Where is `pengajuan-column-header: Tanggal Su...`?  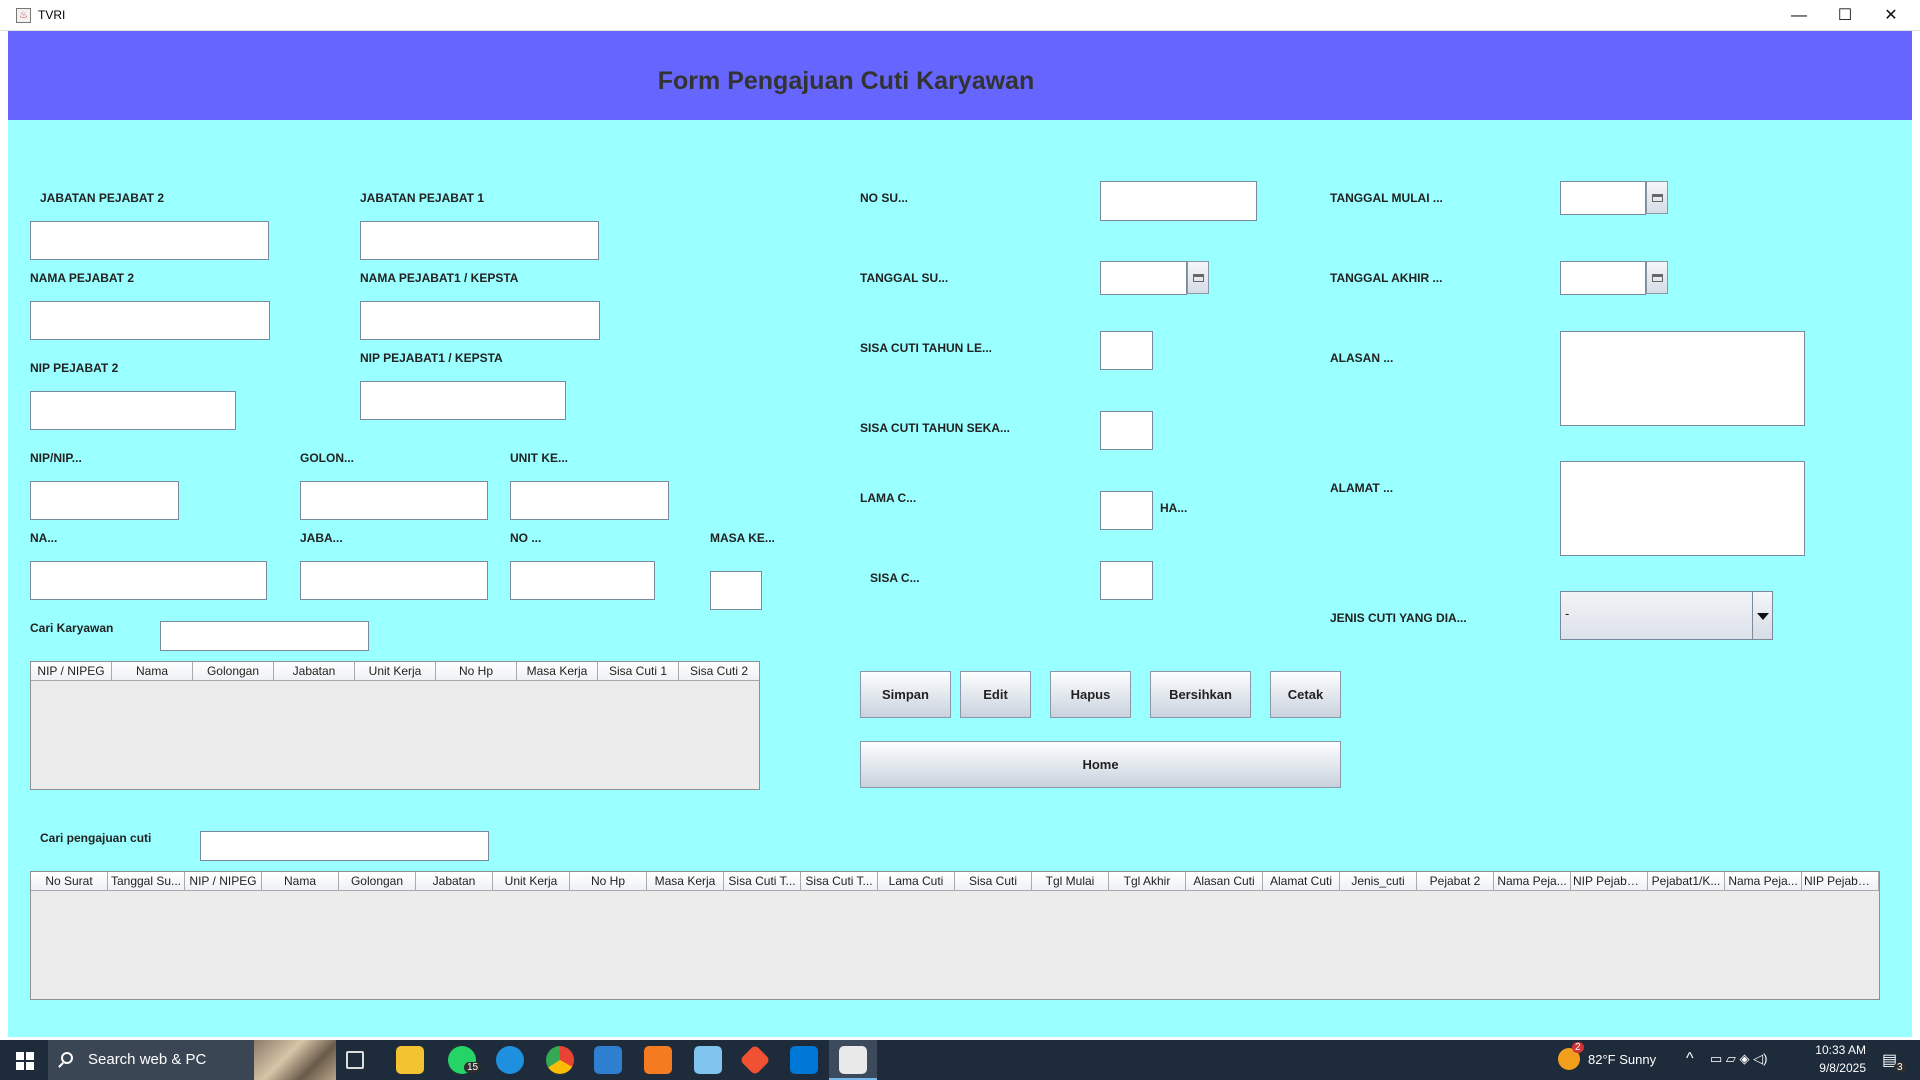 pengajuan-column-header: Tanggal Su... is located at coordinates (146, 881).